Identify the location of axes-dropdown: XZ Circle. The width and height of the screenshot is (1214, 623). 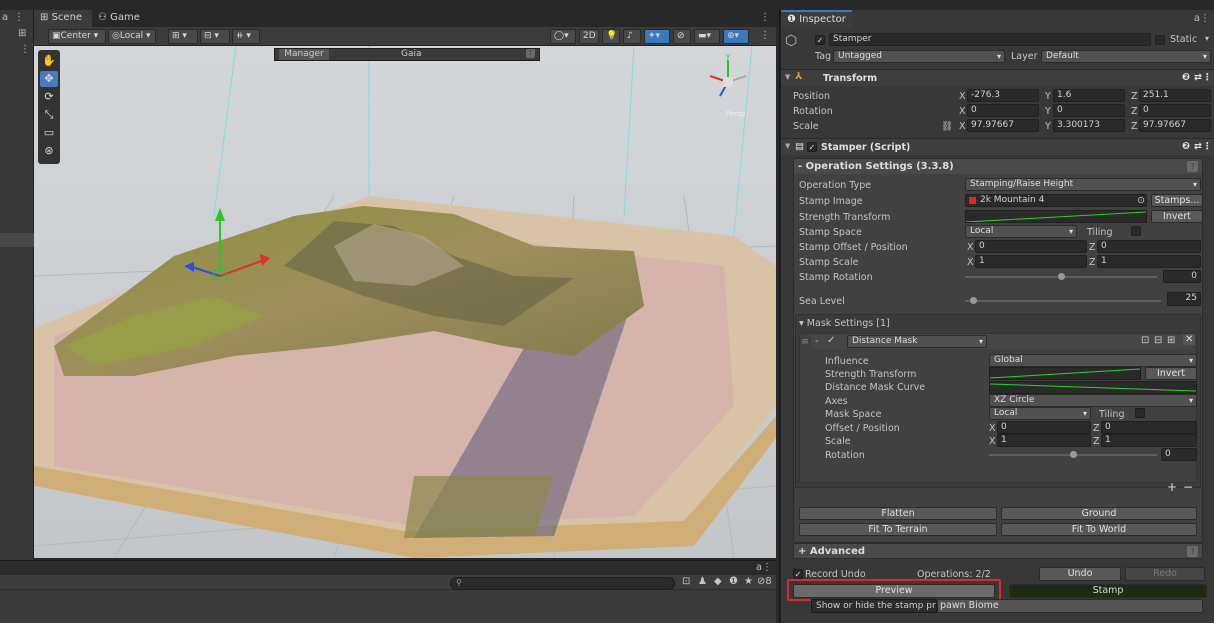
(1093, 400).